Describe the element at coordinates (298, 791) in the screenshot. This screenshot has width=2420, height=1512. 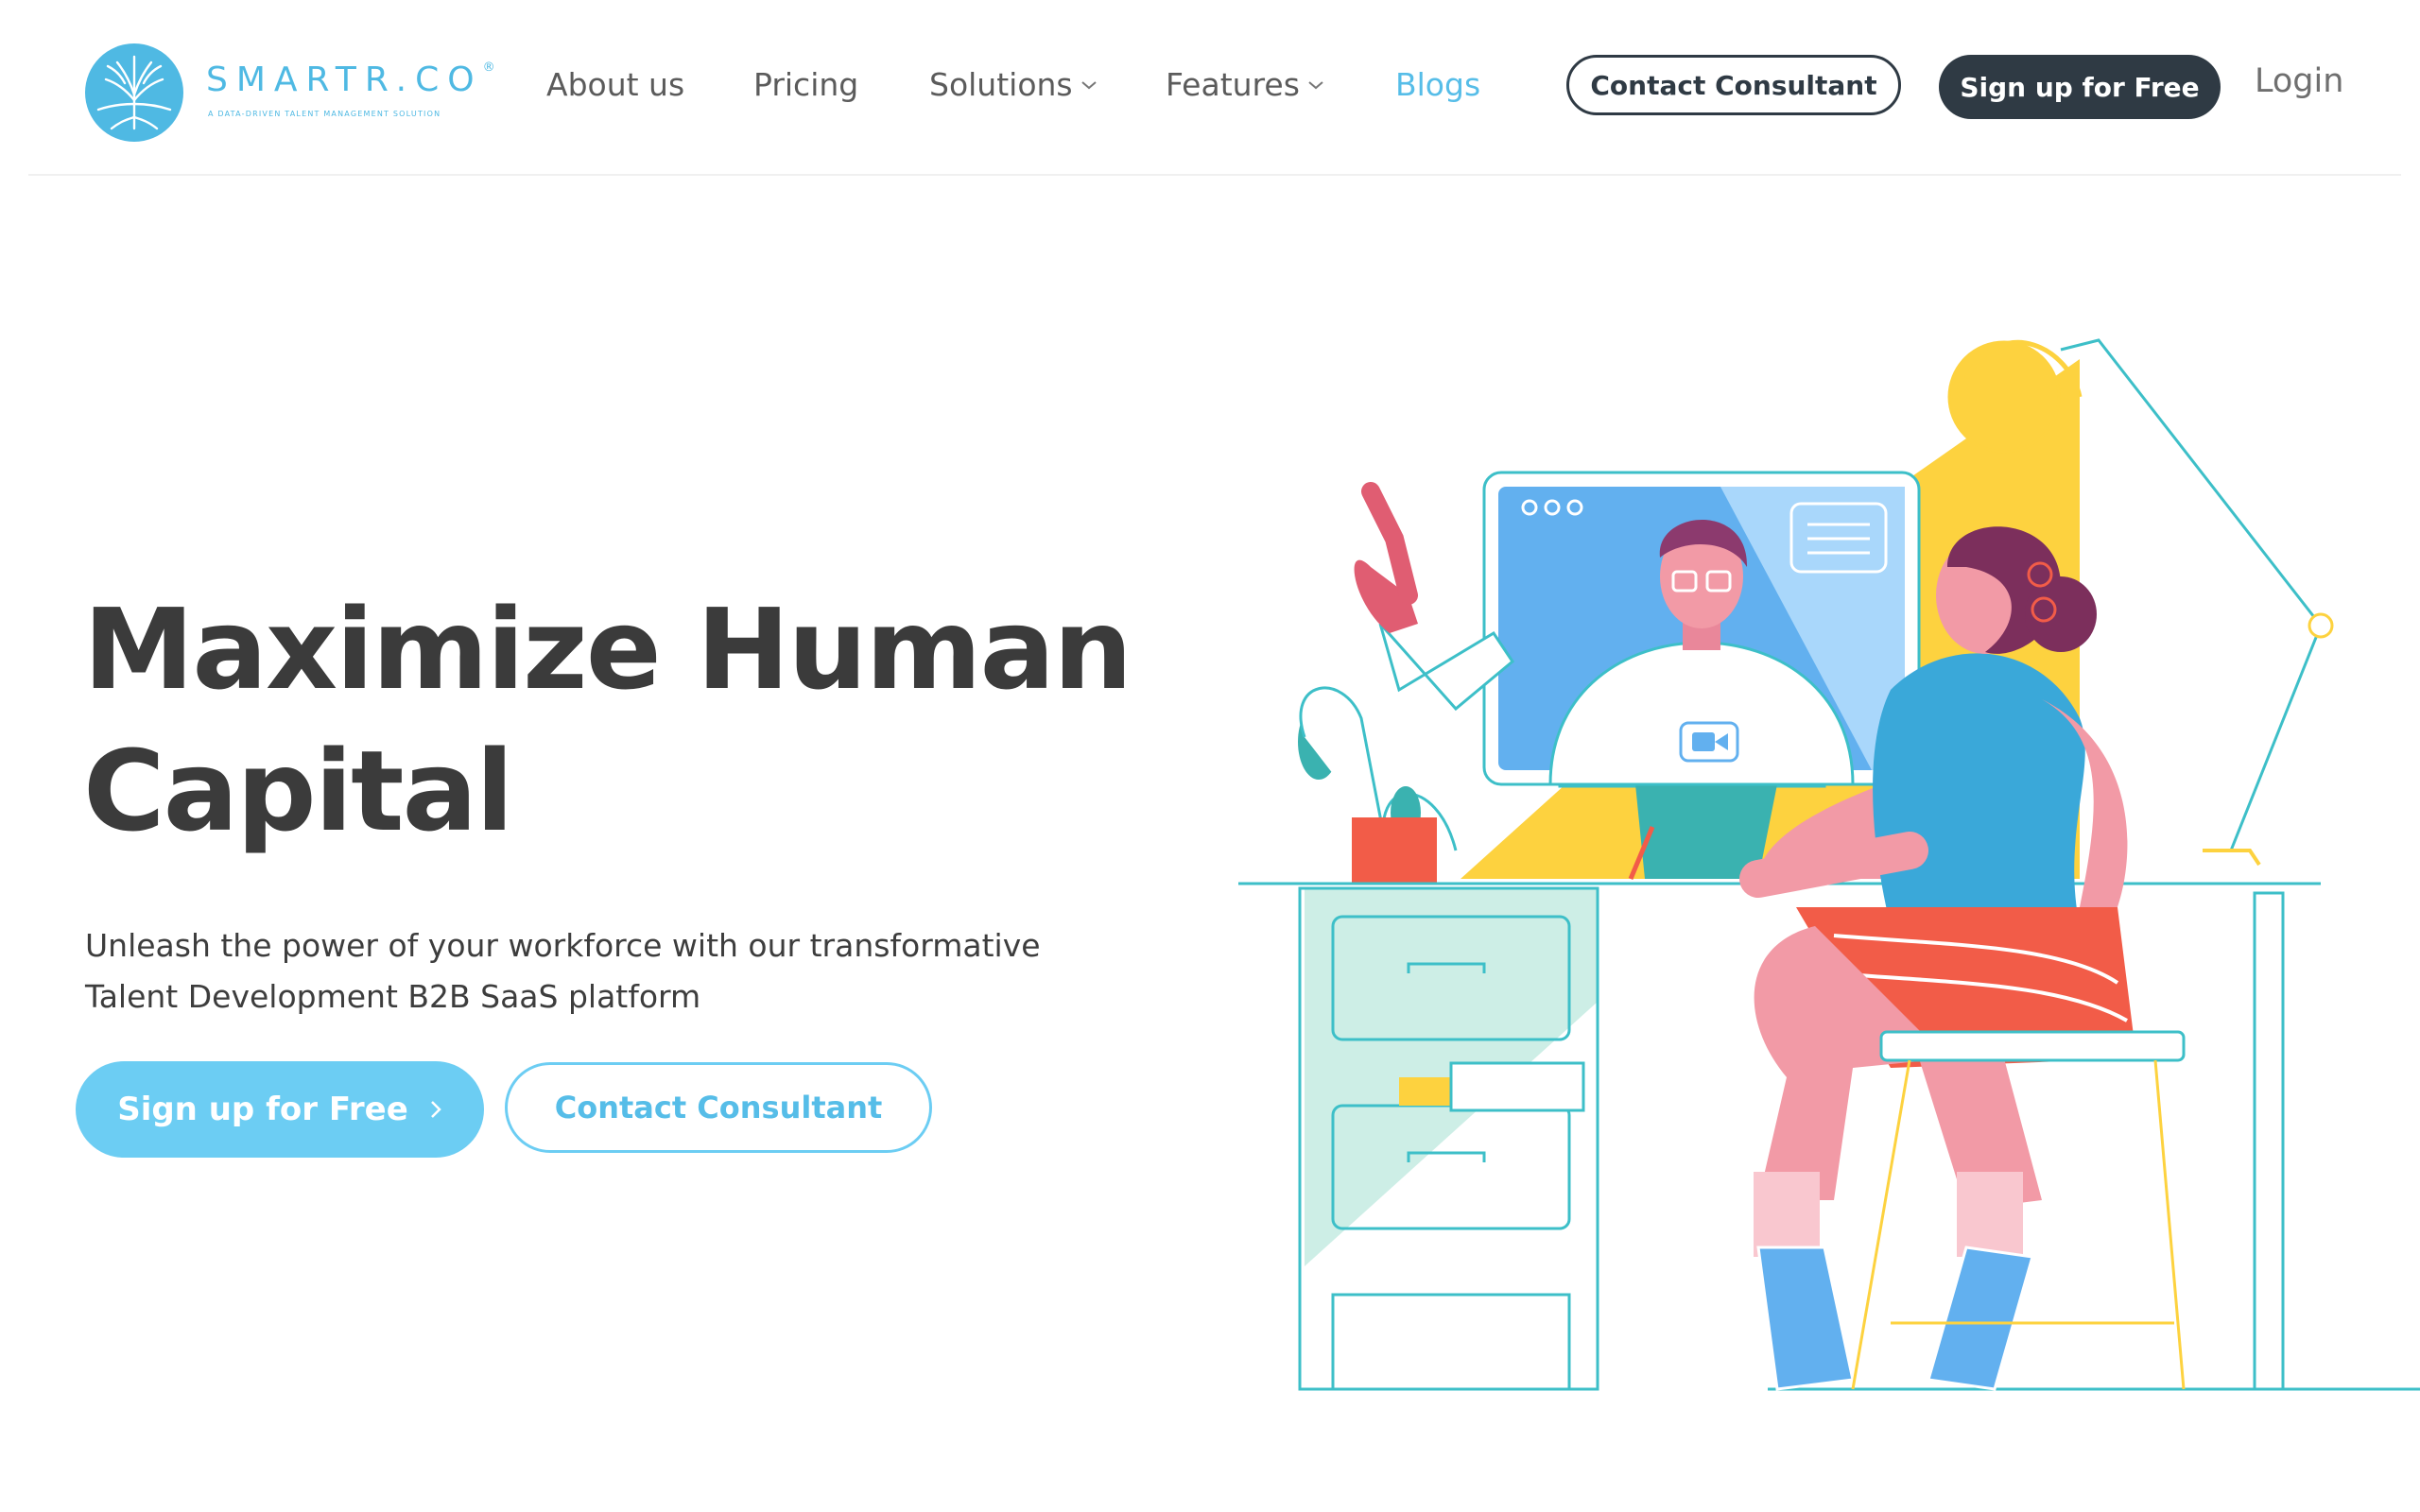
I see `hero-title-line-2: Capital` at that location.